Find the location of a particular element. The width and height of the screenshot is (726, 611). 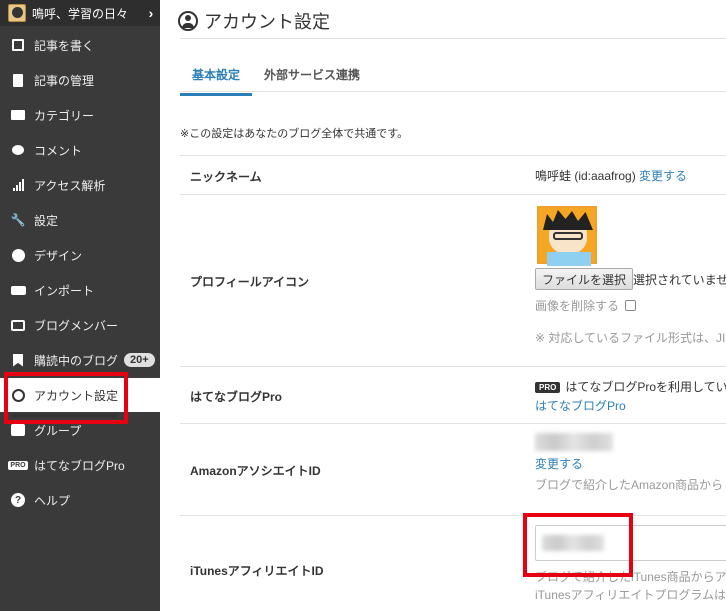

sidebar-item-label: デザイン is located at coordinates (58, 255).